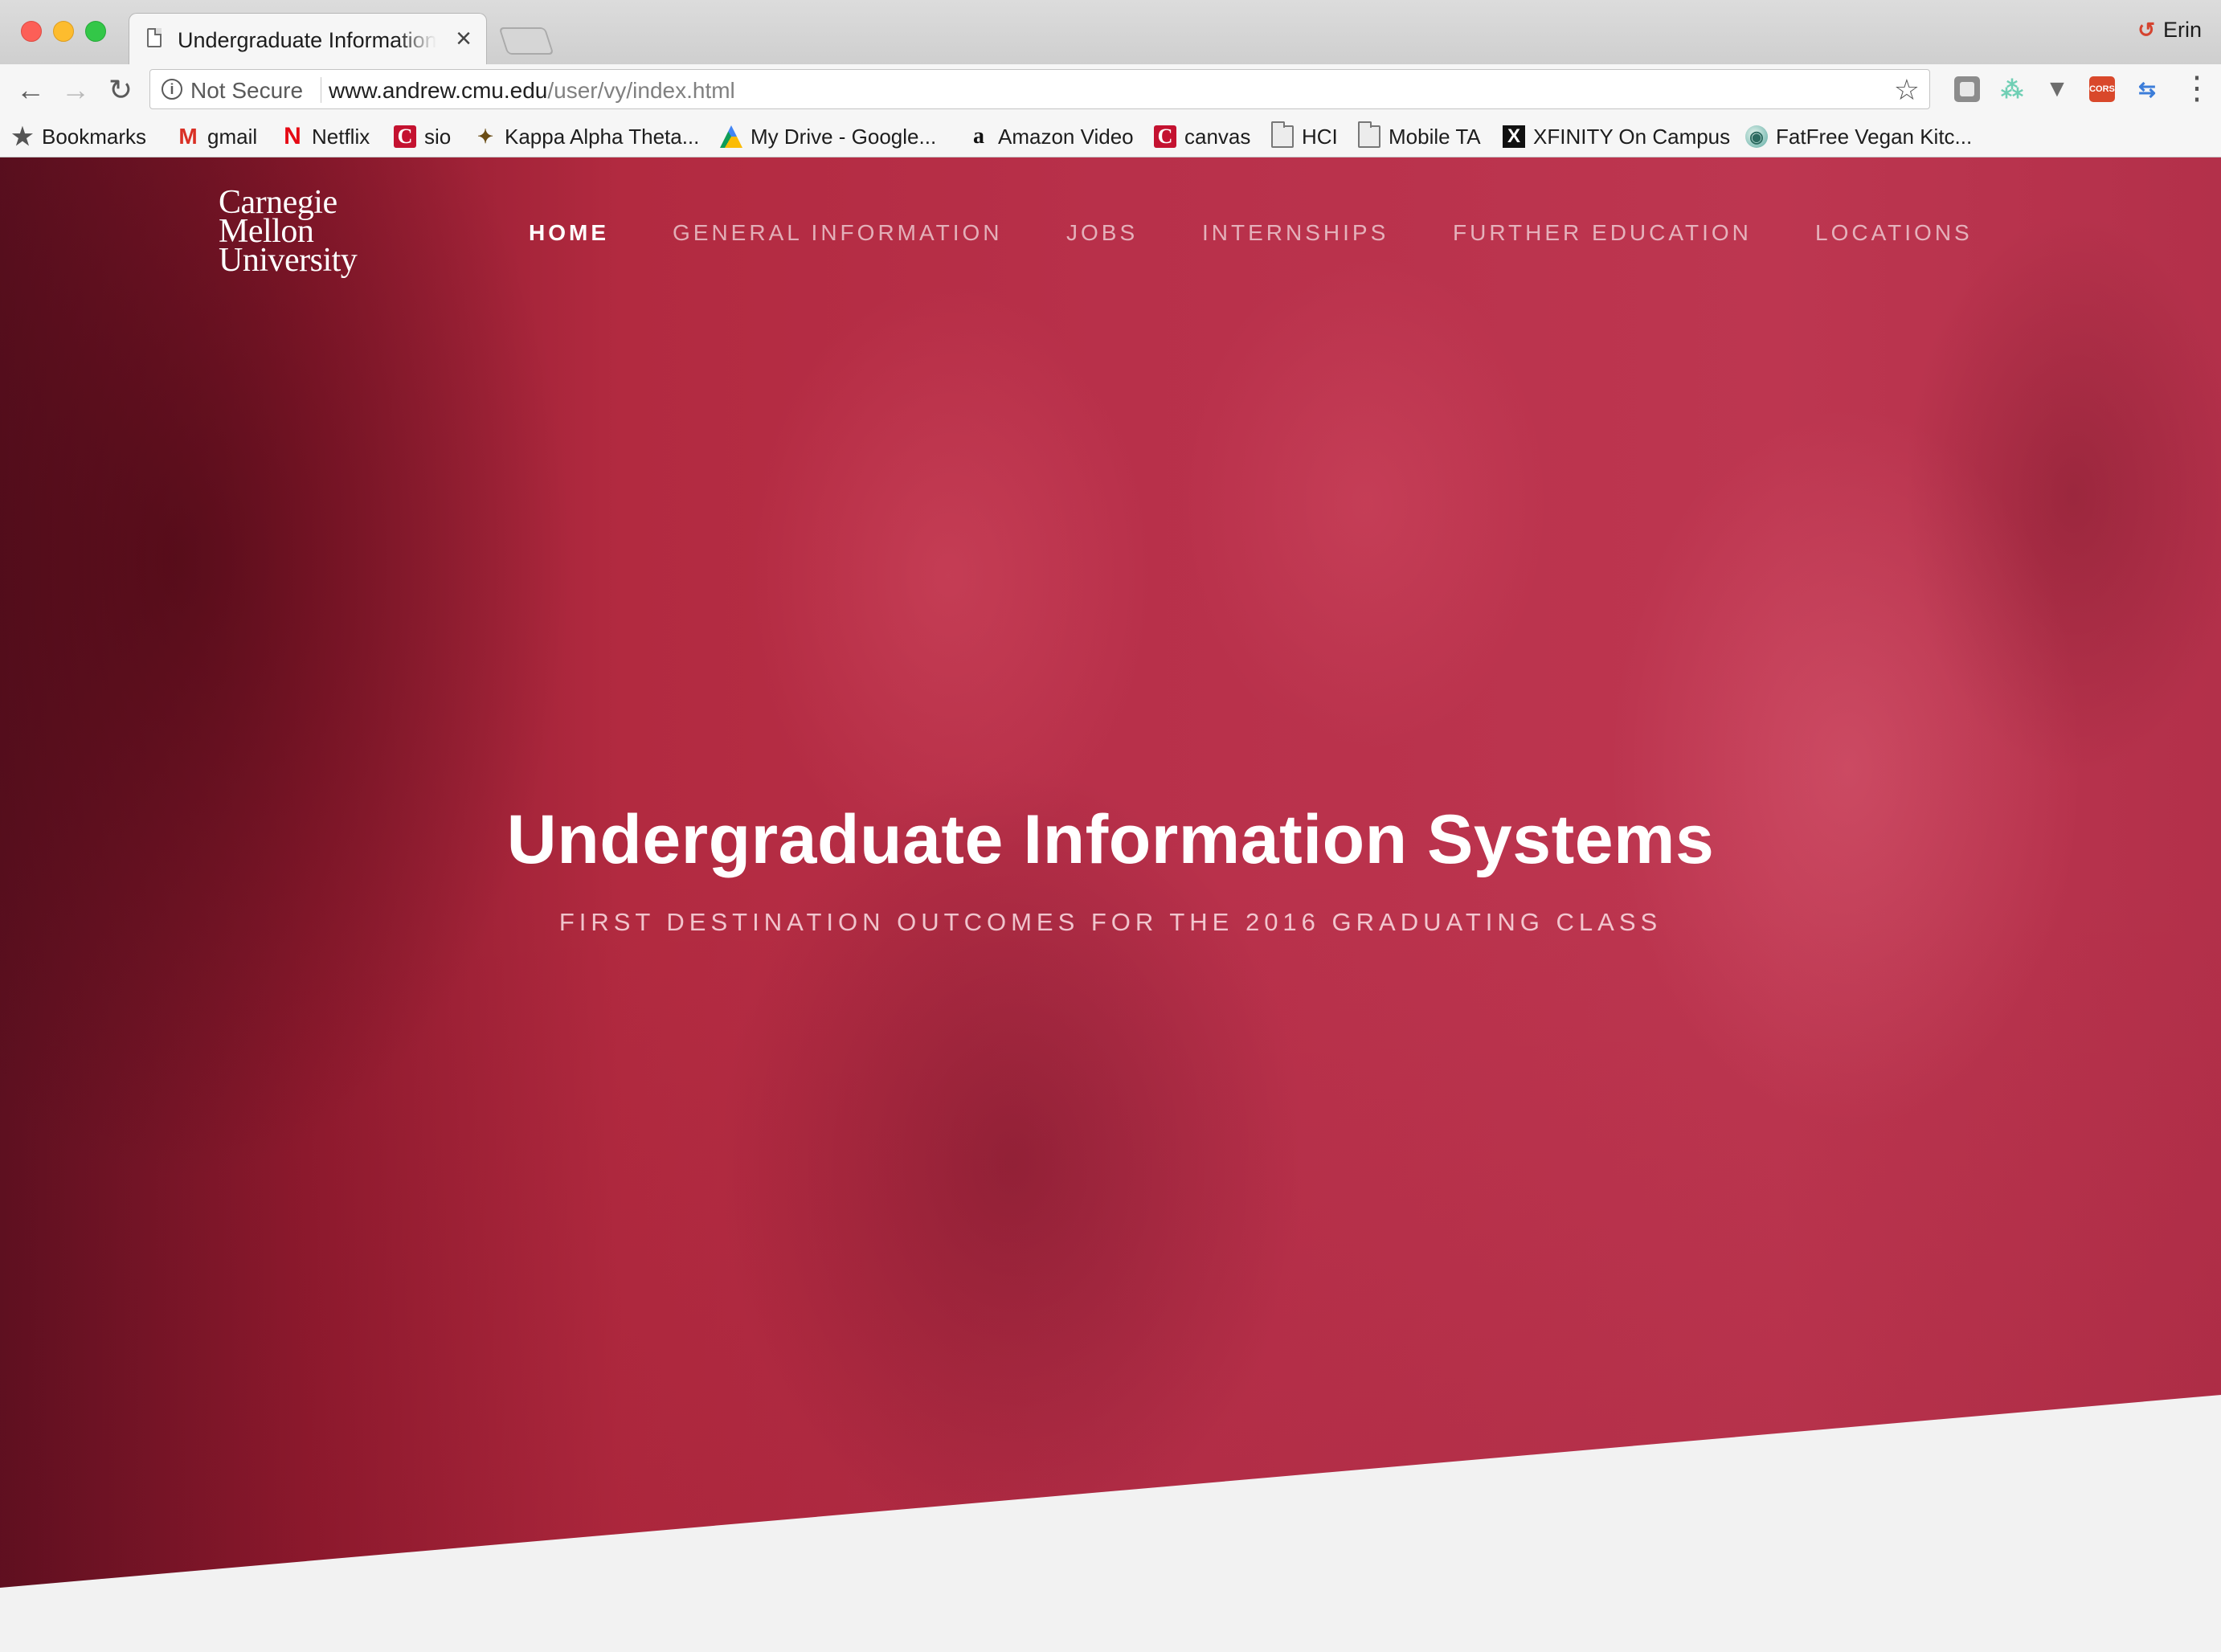 The width and height of the screenshot is (2221, 1652). Describe the element at coordinates (172, 90) in the screenshot. I see `info-icon: i` at that location.